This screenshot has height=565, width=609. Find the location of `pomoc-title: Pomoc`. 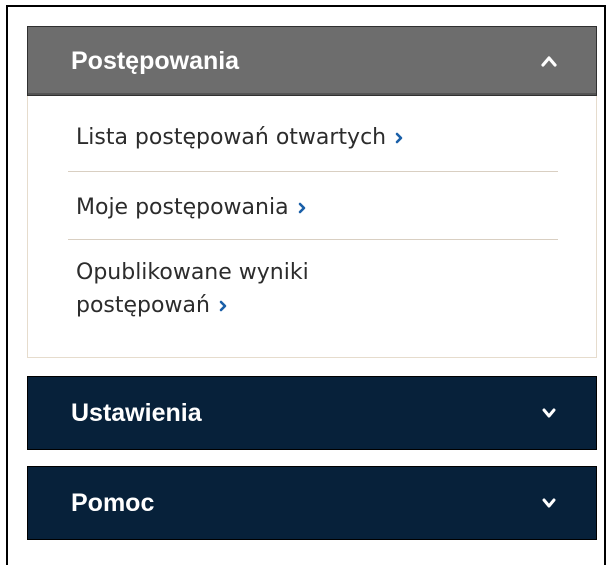

pomoc-title: Pomoc is located at coordinates (113, 502).